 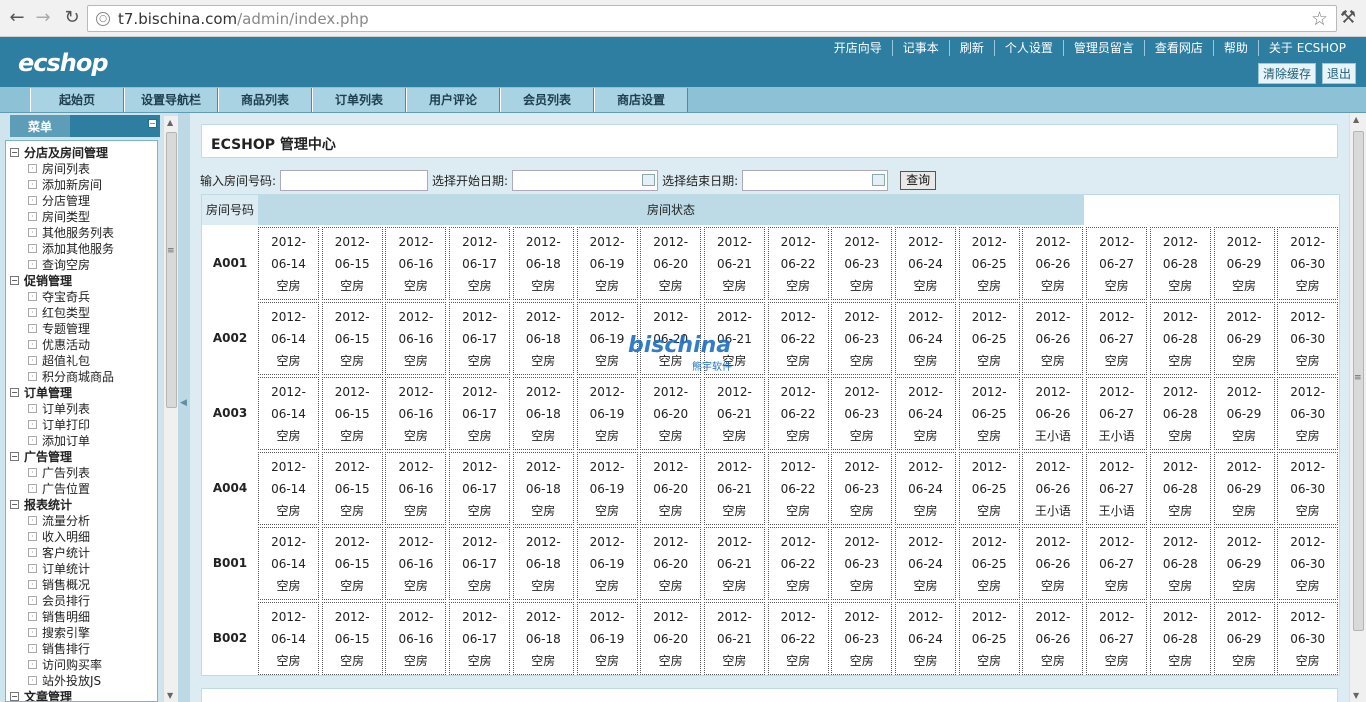 What do you see at coordinates (815, 180) in the screenshot?
I see `end-date-input` at bounding box center [815, 180].